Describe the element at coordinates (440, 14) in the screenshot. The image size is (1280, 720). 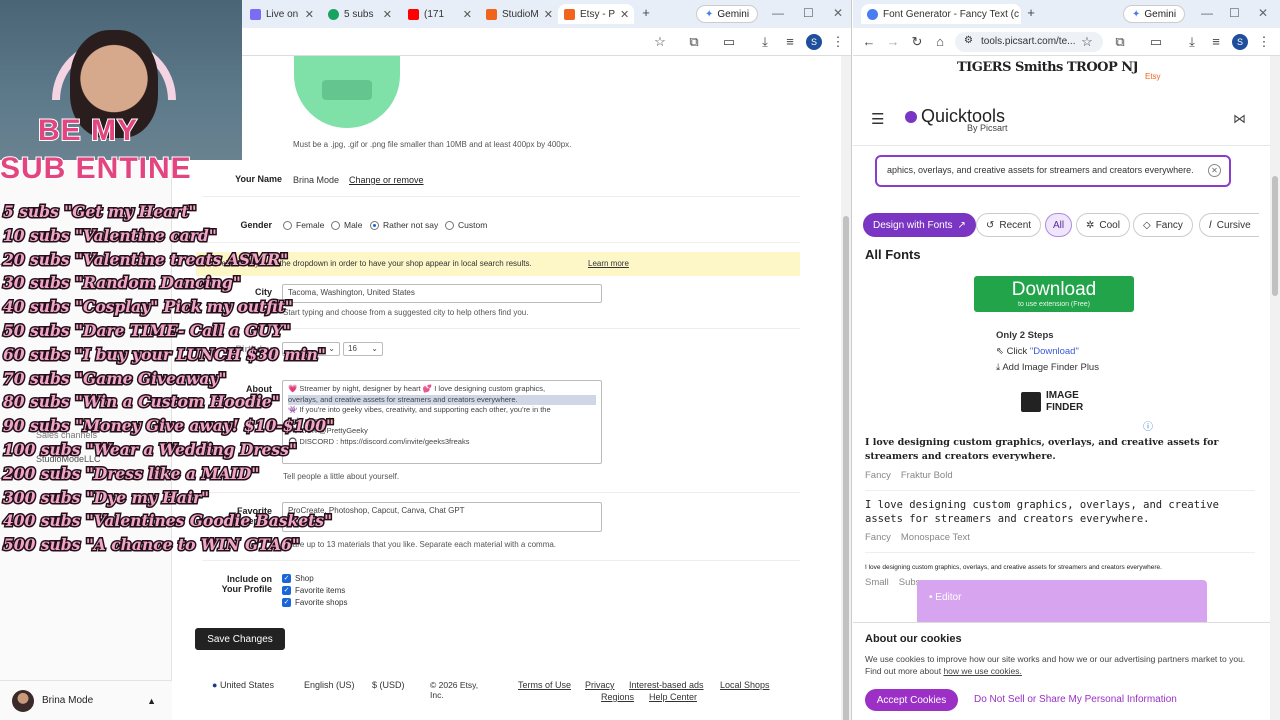
I see `tab-youtube: (171 ✕` at that location.